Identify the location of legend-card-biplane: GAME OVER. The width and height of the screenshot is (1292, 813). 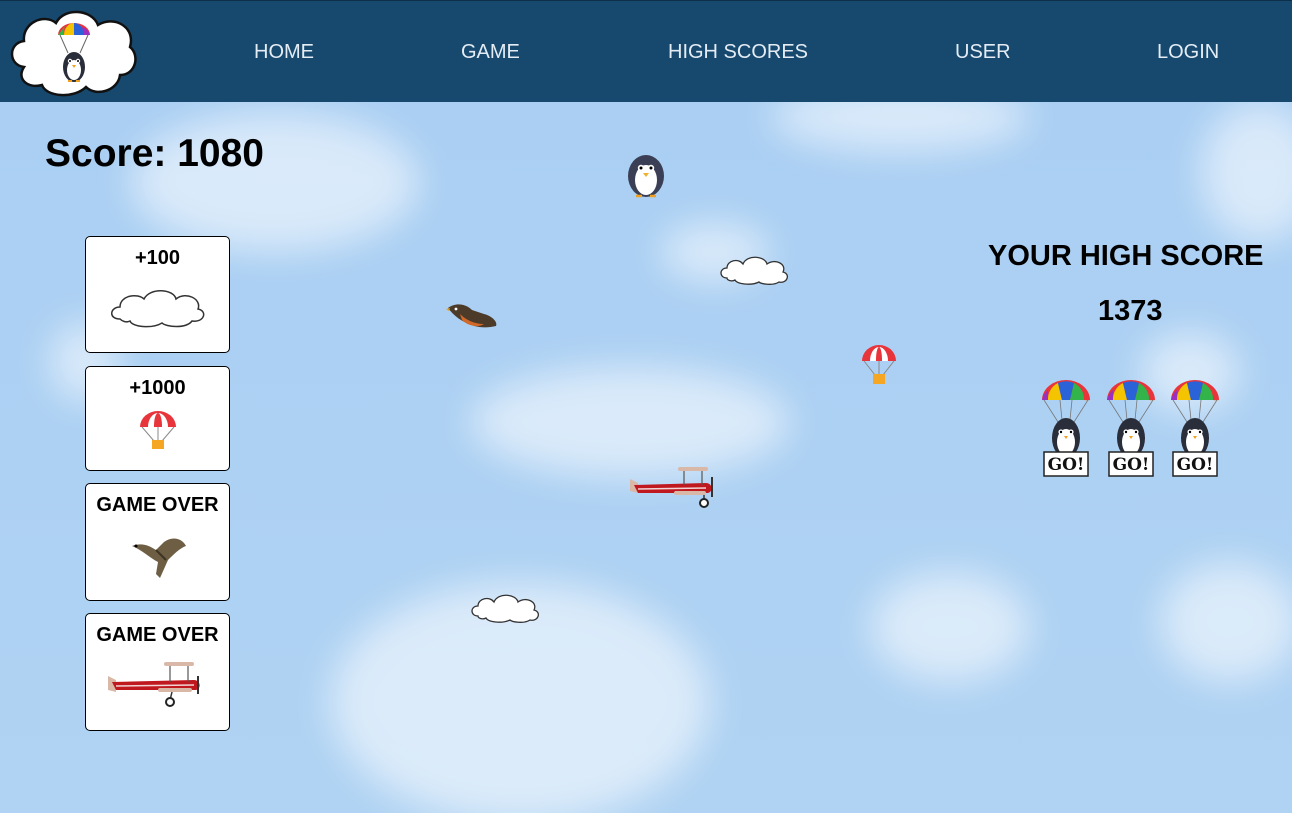
(157, 672).